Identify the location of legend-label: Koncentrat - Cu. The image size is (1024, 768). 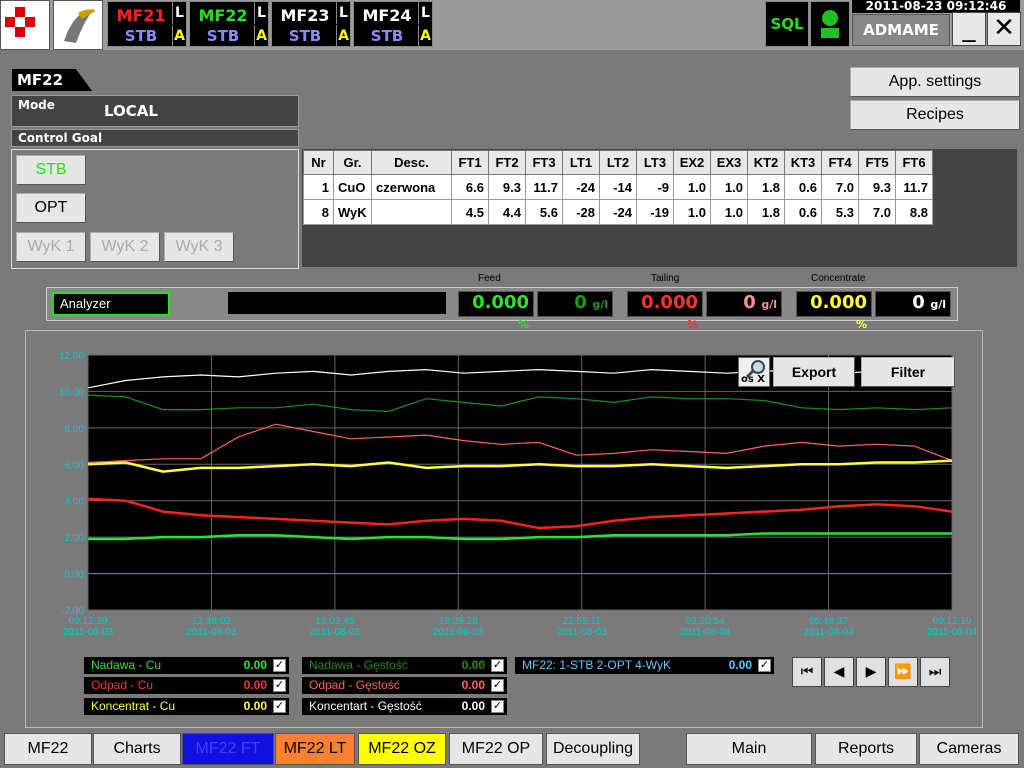
(133, 706).